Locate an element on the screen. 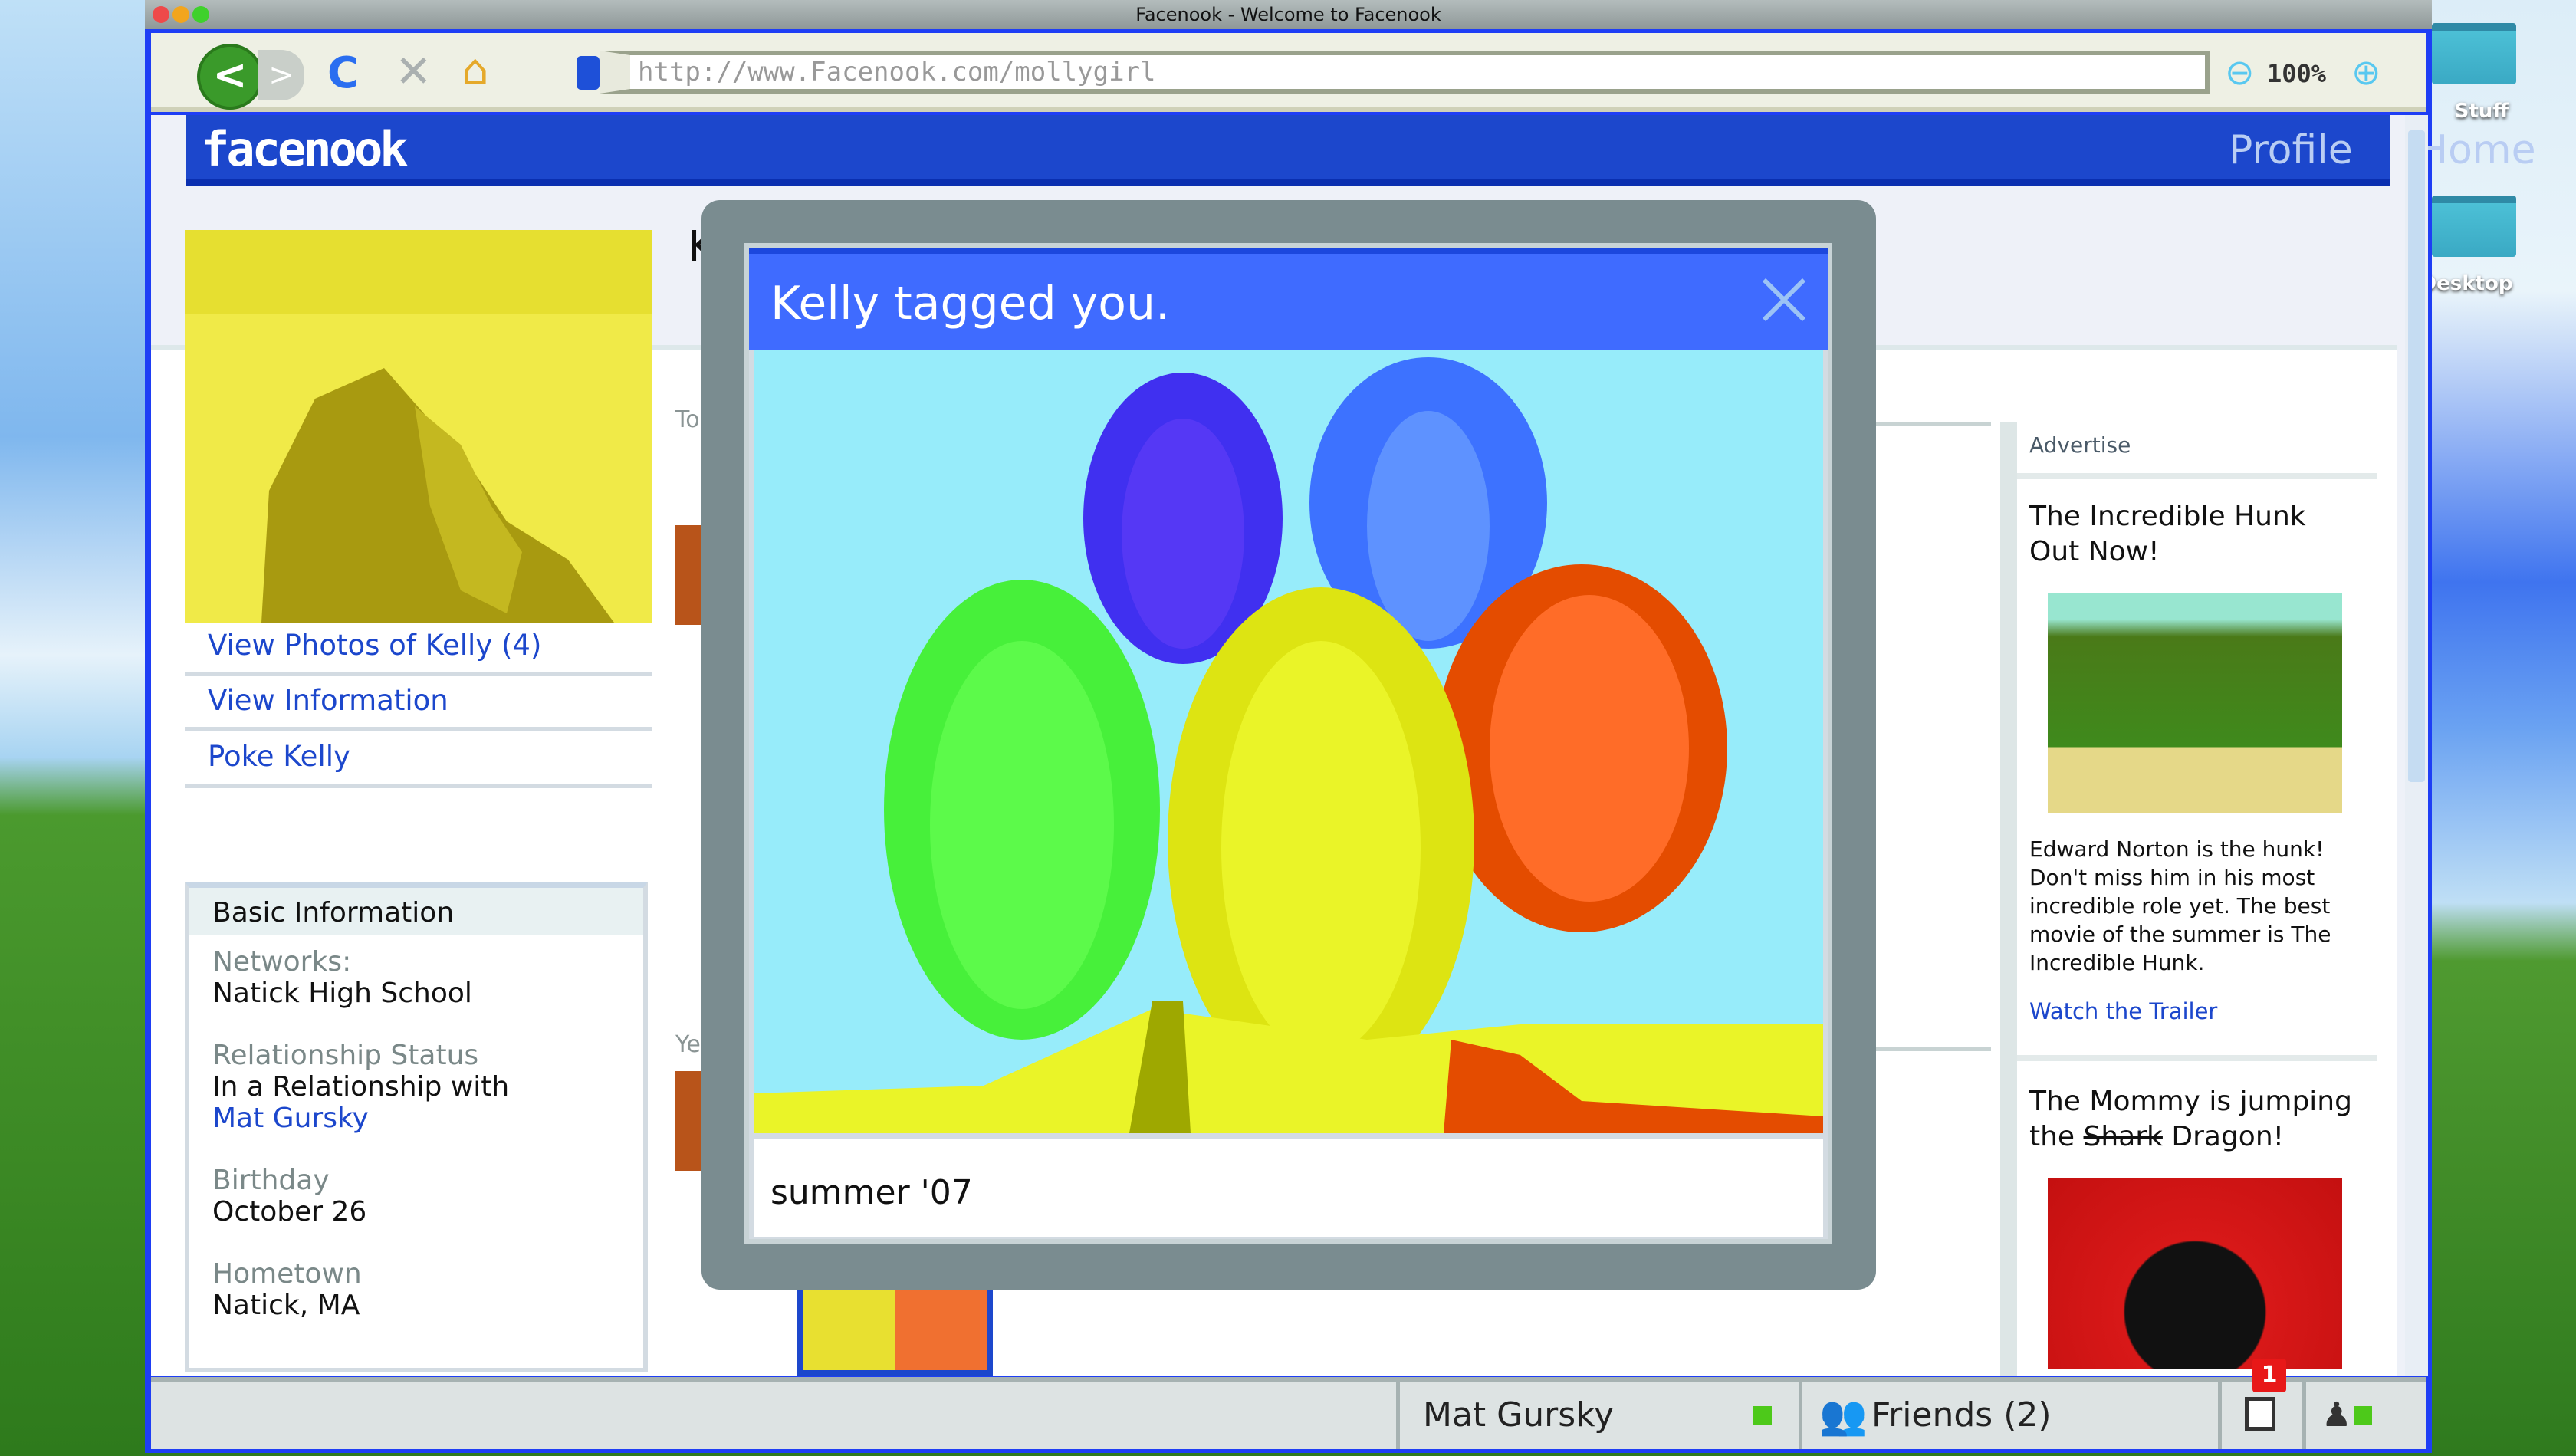 The width and height of the screenshot is (2576, 1456). folder-label: Stuff is located at coordinates (2481, 111).